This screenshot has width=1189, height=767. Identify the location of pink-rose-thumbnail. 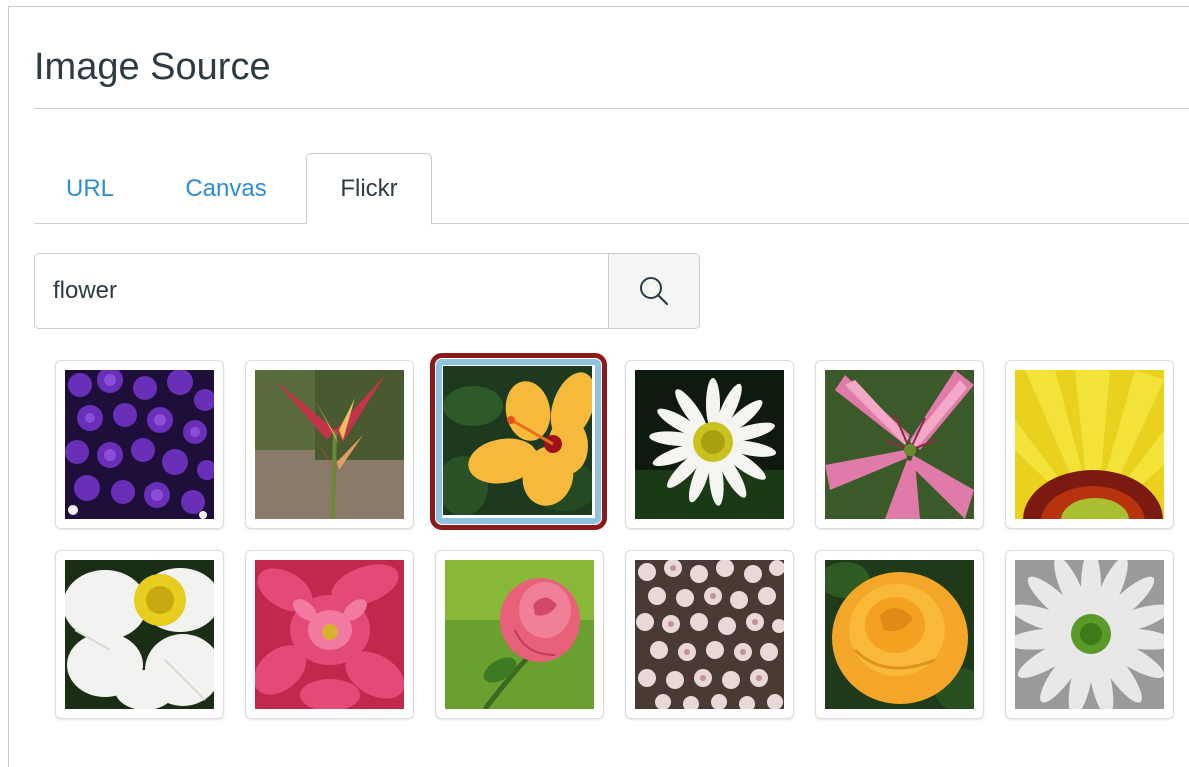
(519, 634).